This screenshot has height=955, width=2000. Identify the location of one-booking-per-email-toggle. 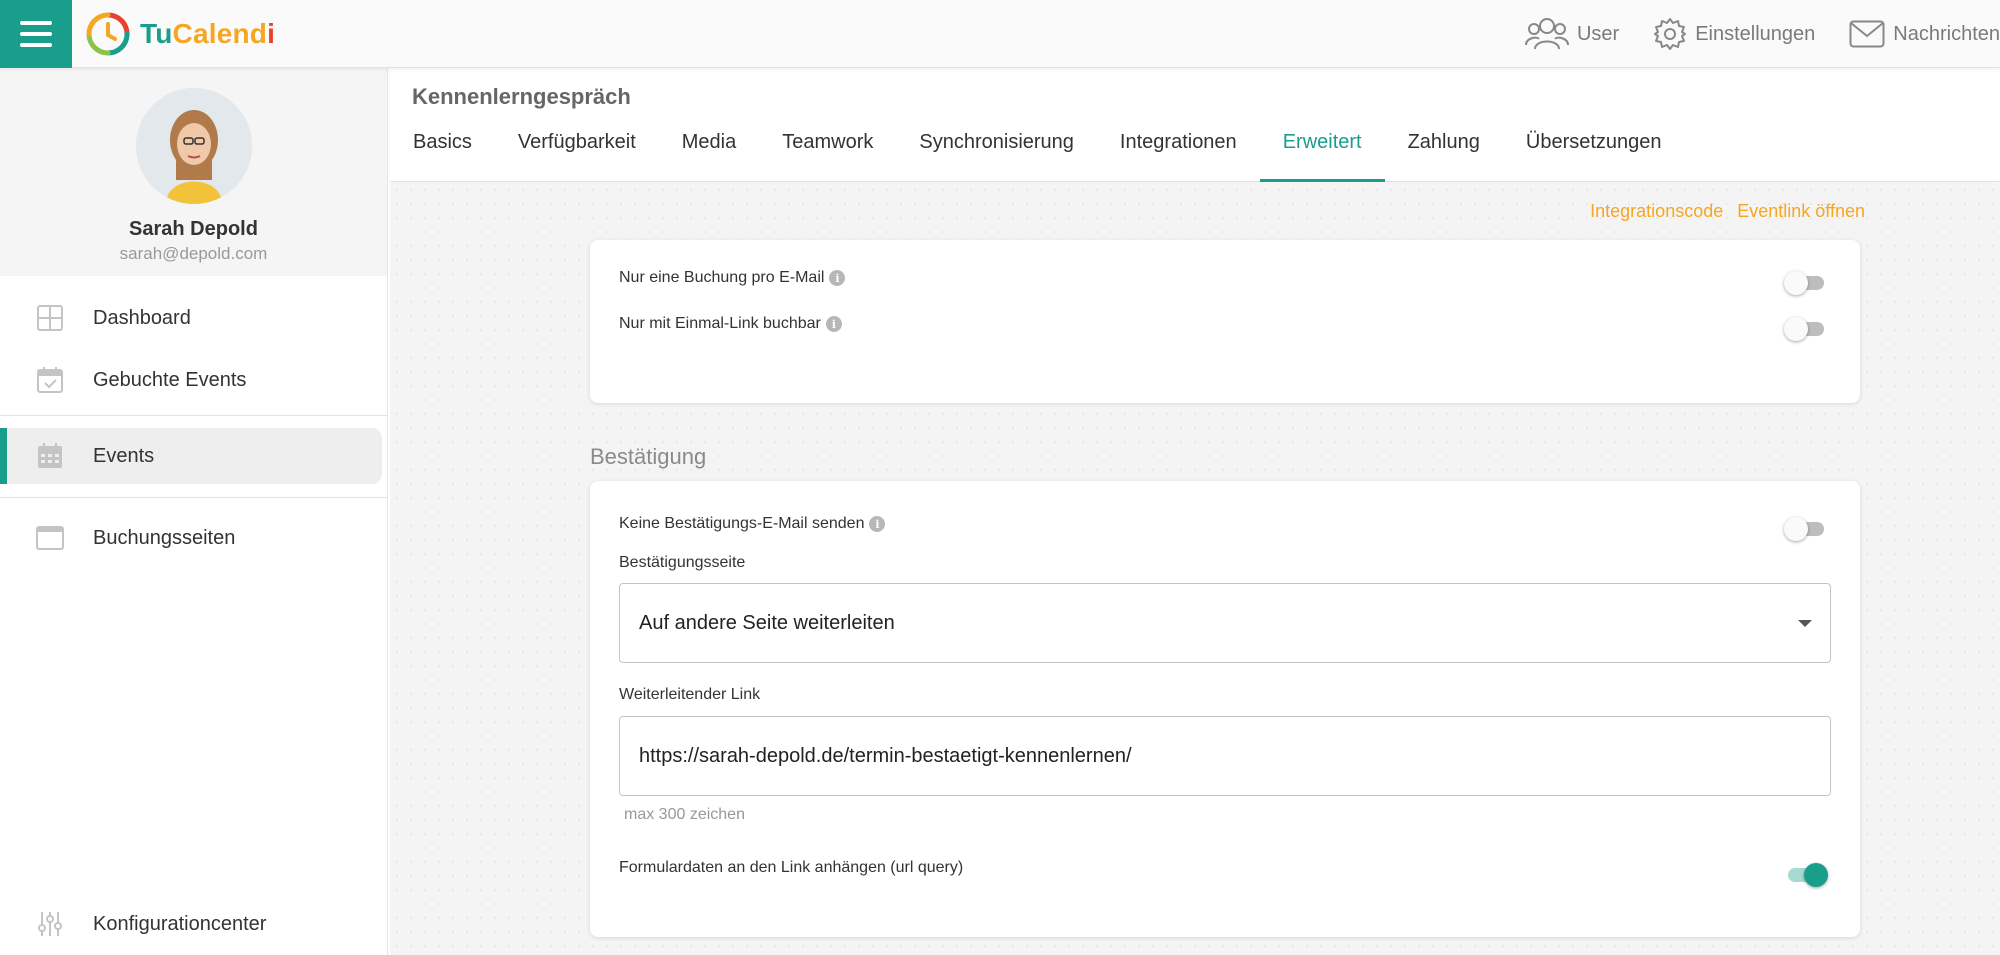
(1804, 283).